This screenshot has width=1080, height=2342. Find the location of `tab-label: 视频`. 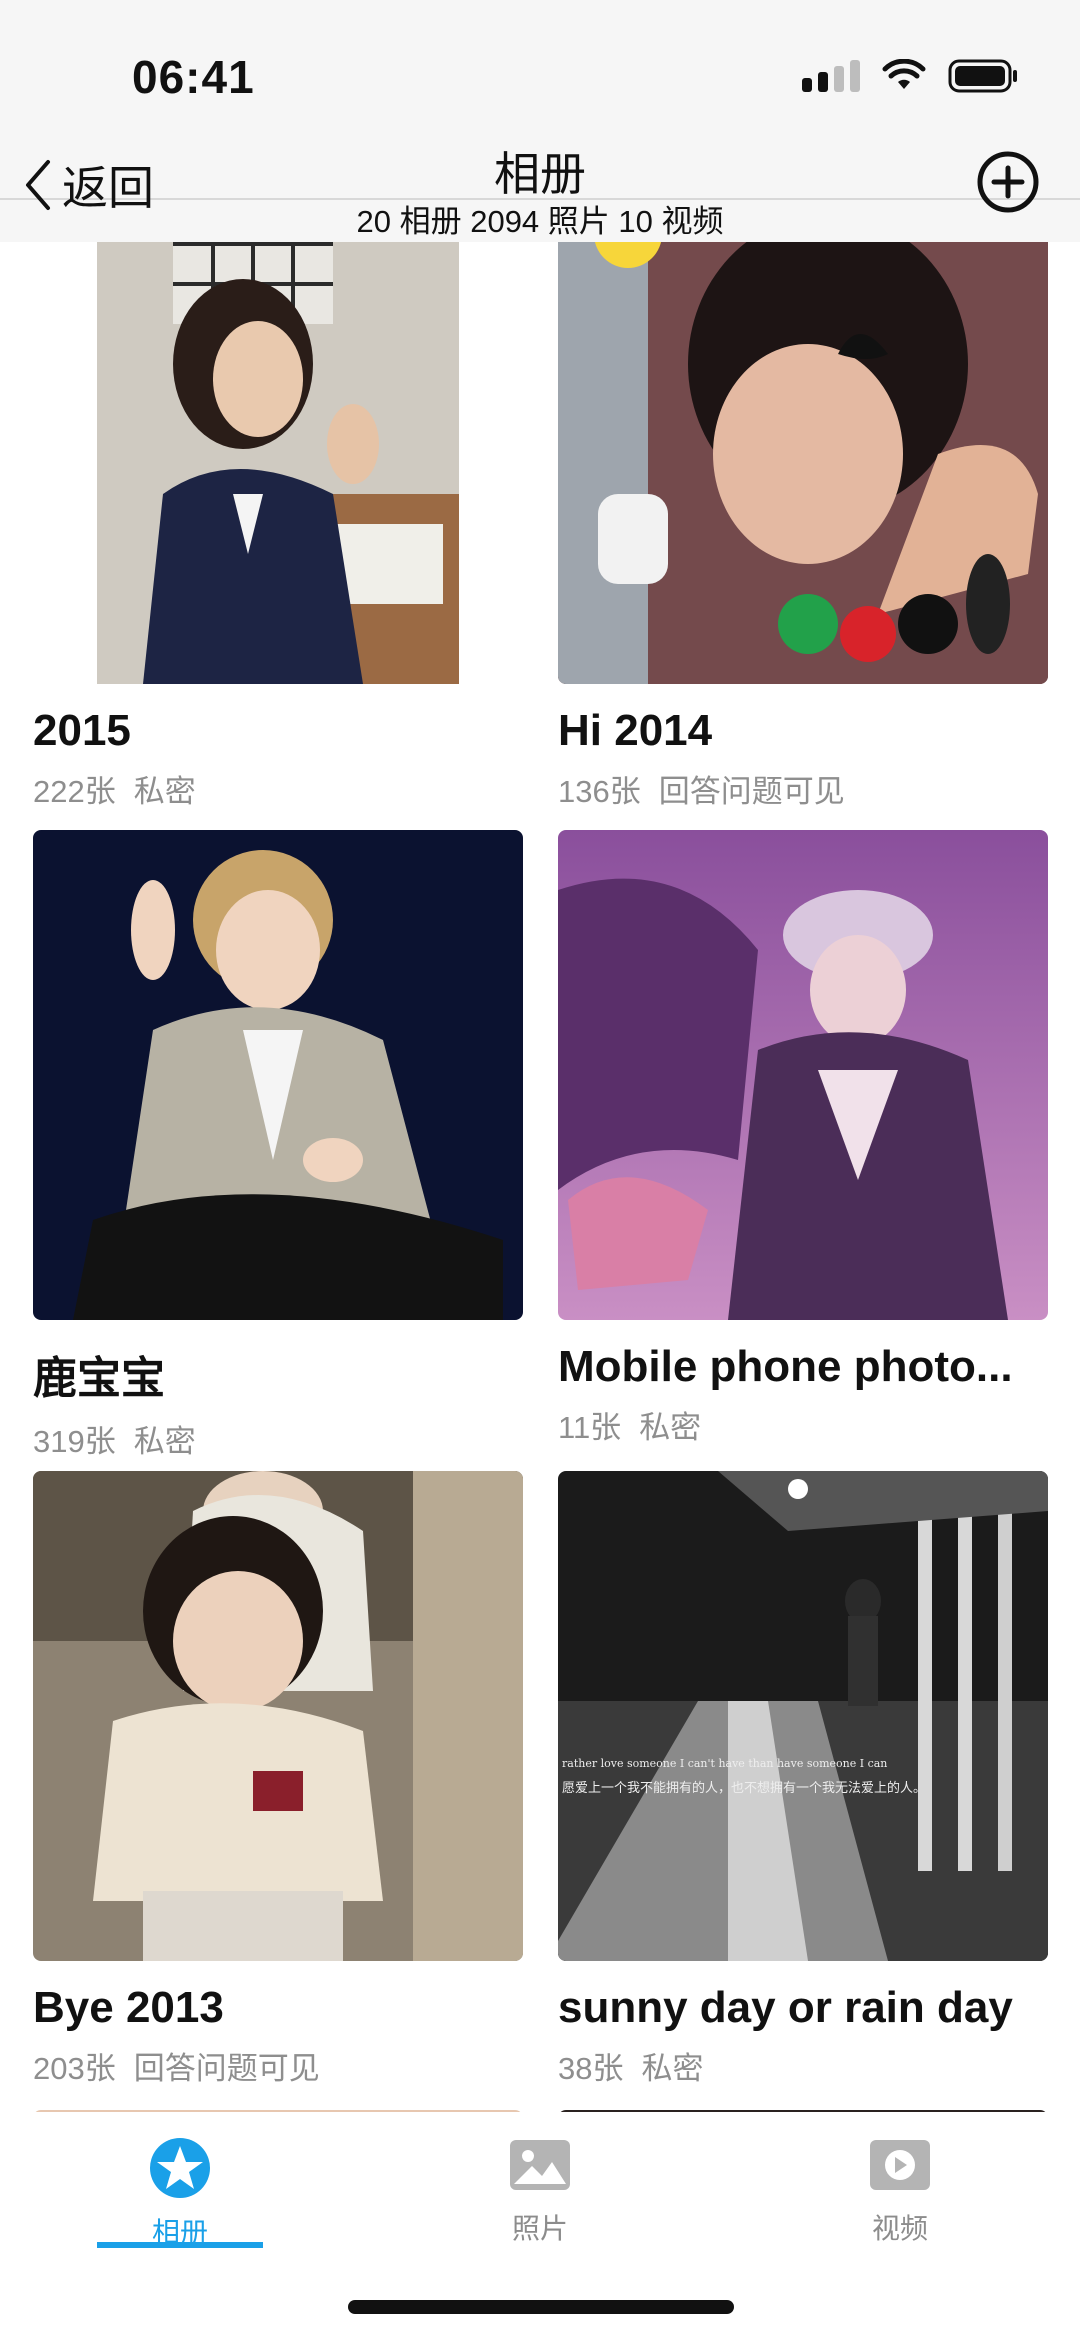

tab-label: 视频 is located at coordinates (899, 2228).